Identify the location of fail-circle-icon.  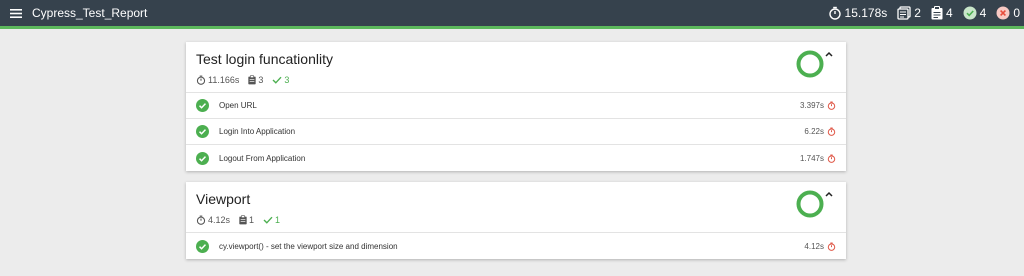
(1003, 13).